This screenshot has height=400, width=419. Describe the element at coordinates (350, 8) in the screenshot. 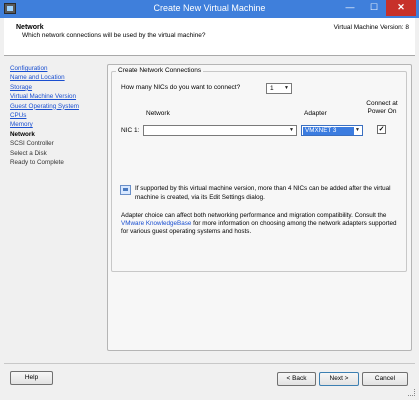

I see `minimize-button: —` at that location.